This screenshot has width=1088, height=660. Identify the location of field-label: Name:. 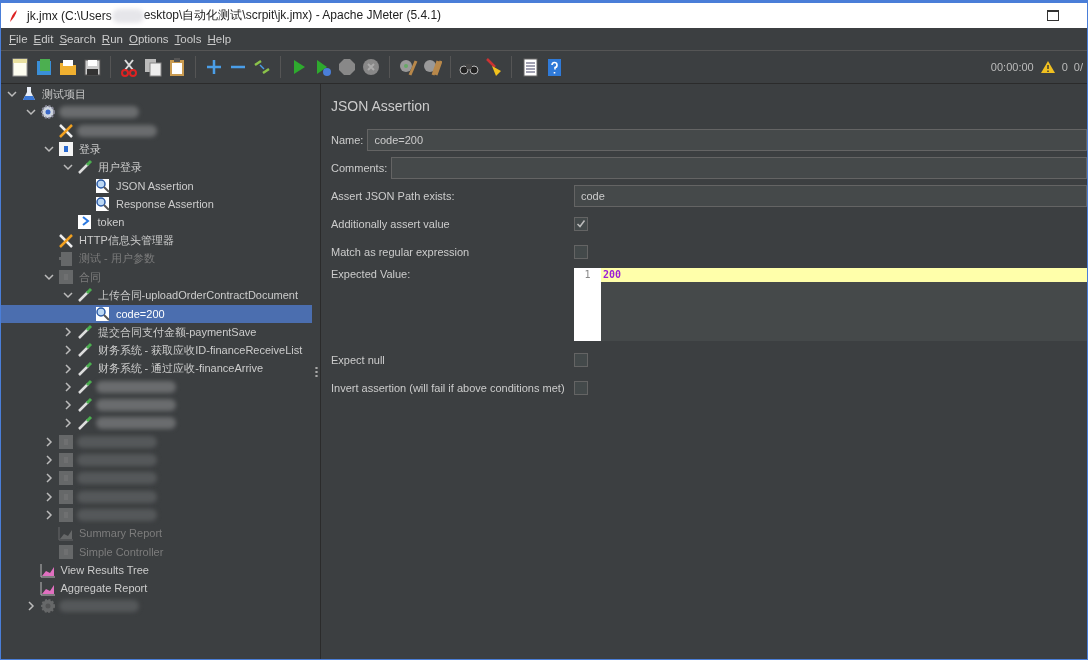
(348, 140).